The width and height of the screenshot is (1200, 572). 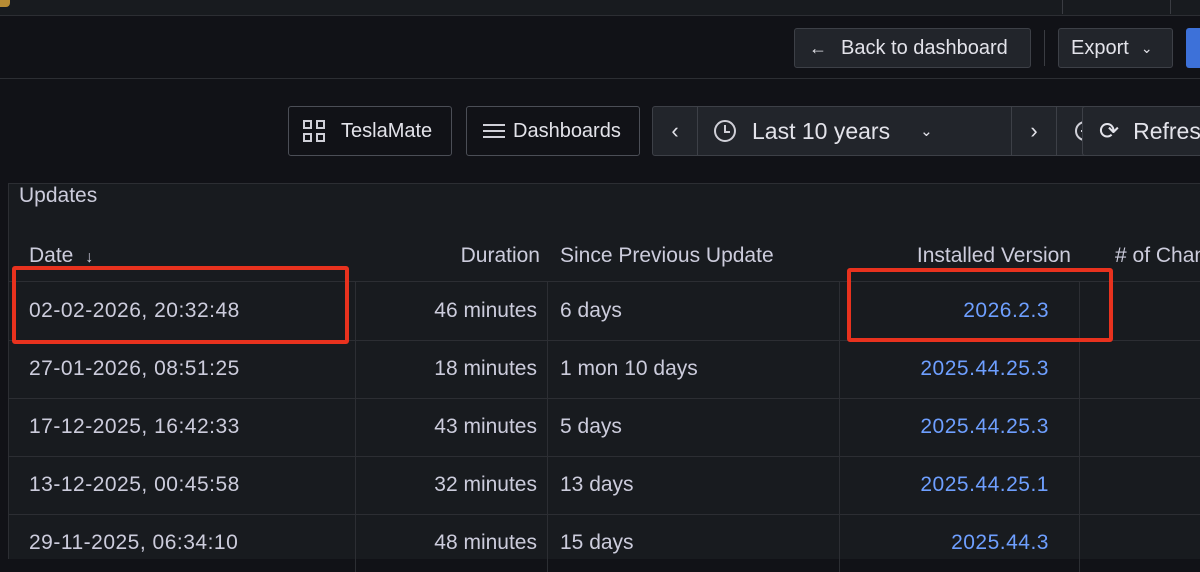 I want to click on primary-action-button, so click(x=1193, y=48).